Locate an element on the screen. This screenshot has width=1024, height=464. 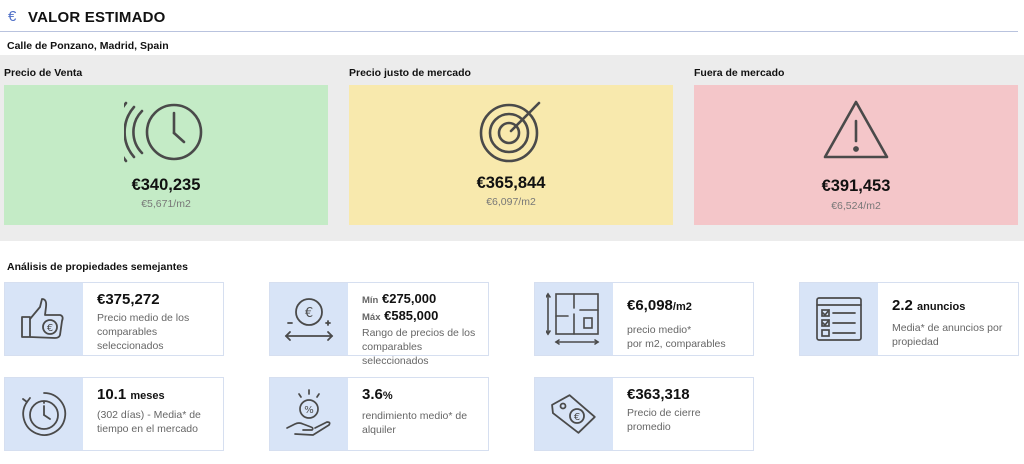
fair-price-per-m2: €6,097/m2 is located at coordinates (511, 202).